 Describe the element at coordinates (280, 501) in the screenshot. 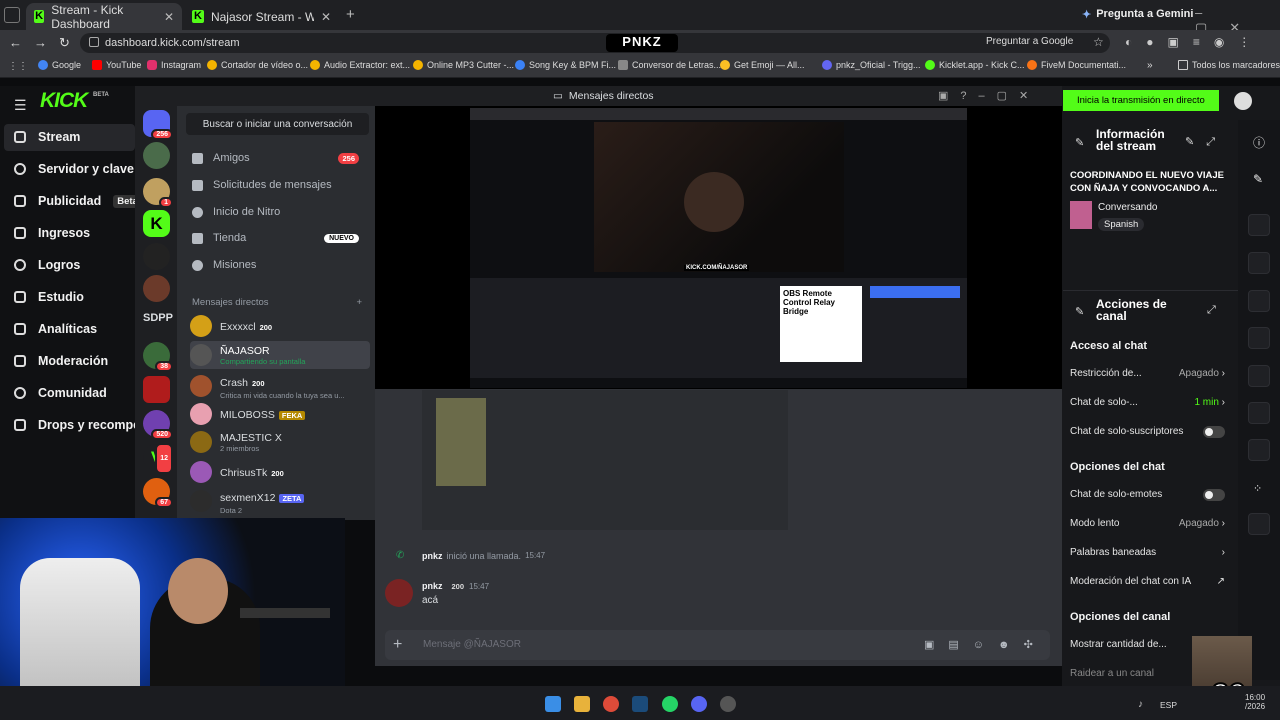

I see `dm-item: sexmenX12 ZETA Dota 2` at that location.